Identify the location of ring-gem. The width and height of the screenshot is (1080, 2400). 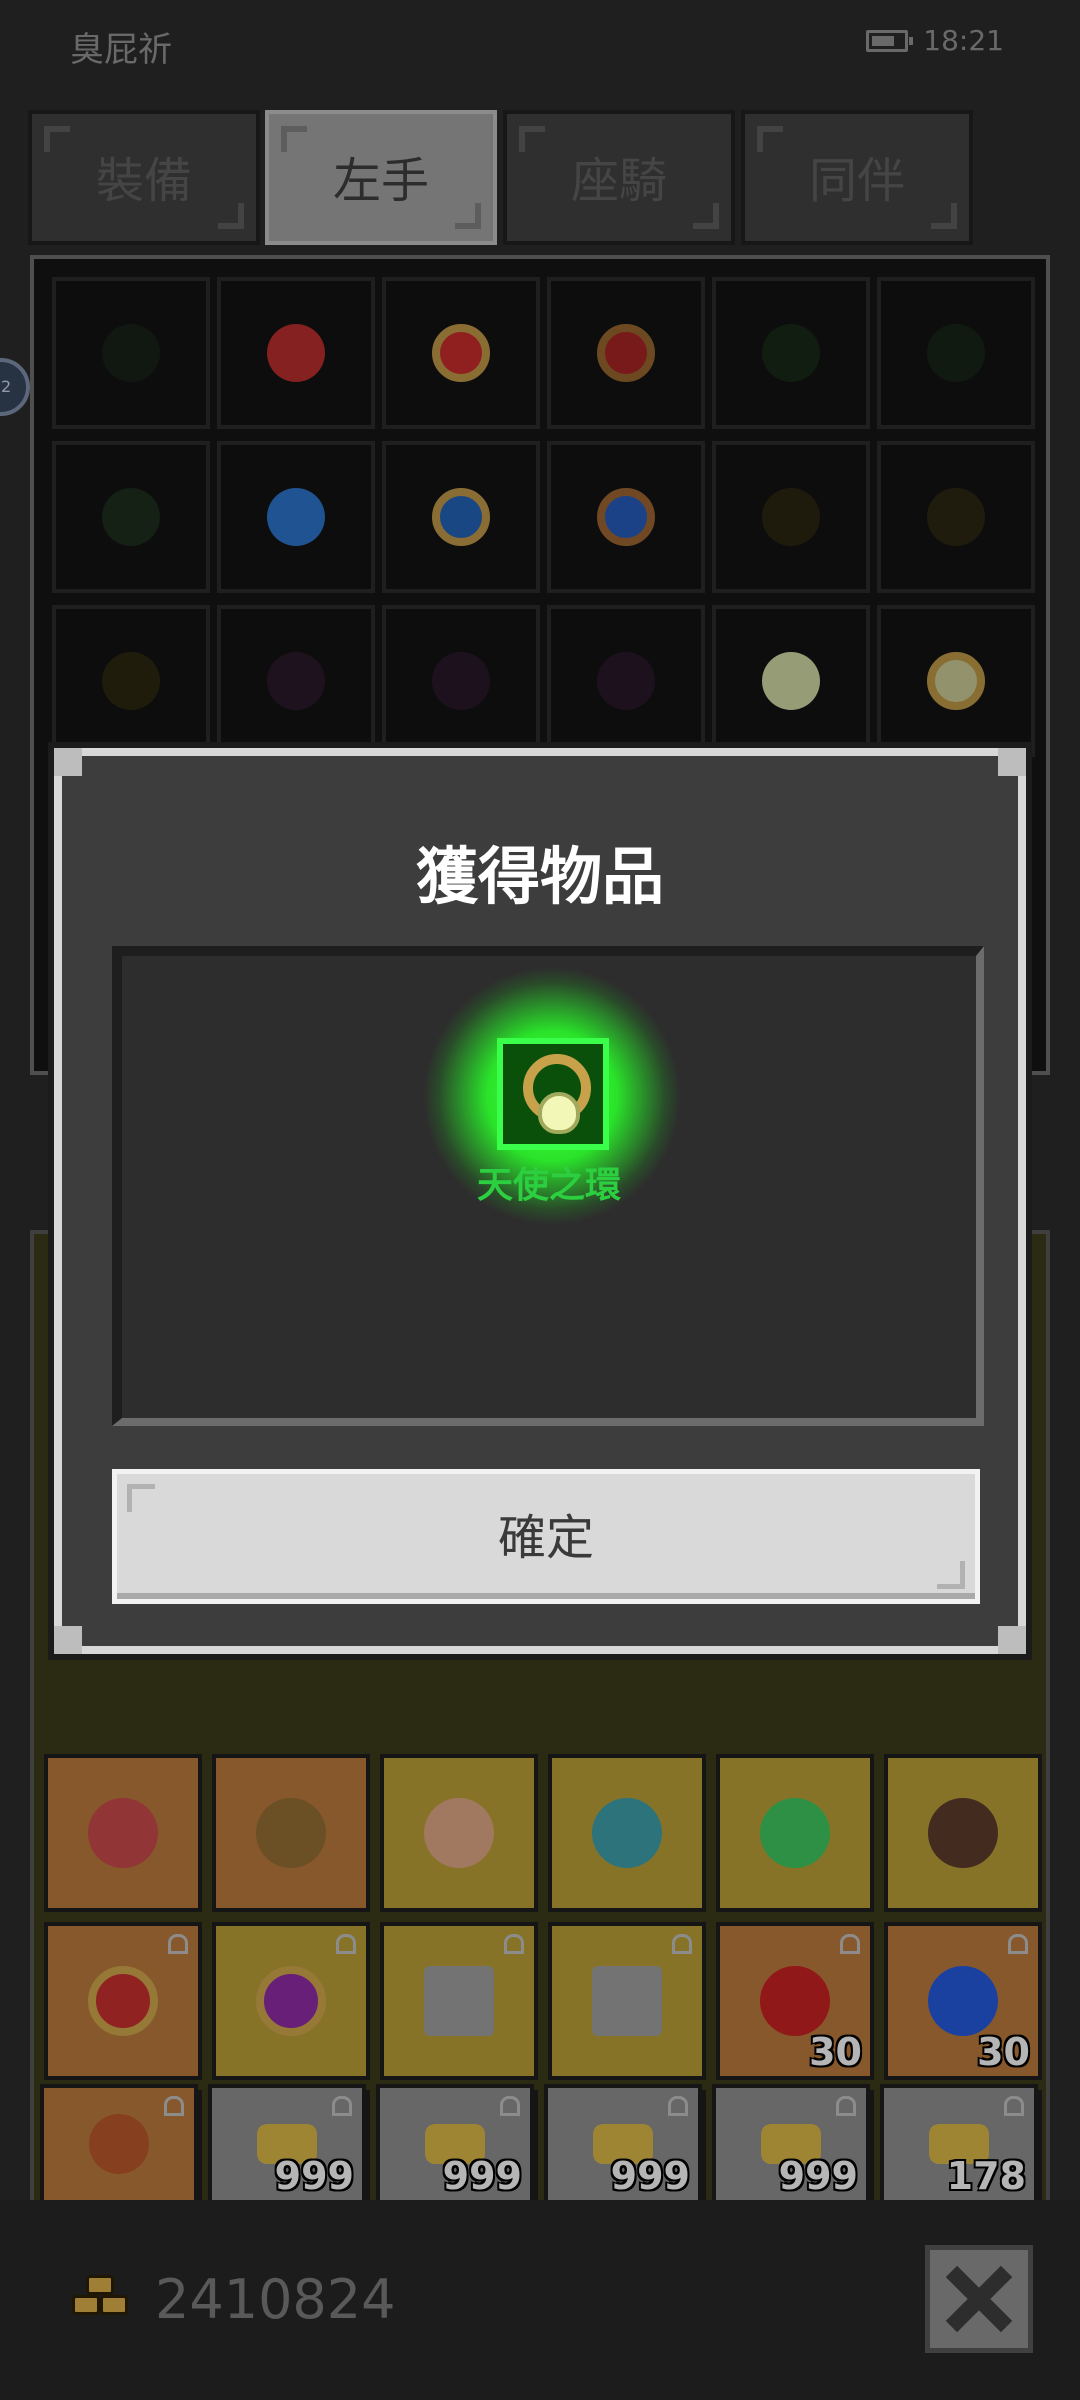
(559, 1113).